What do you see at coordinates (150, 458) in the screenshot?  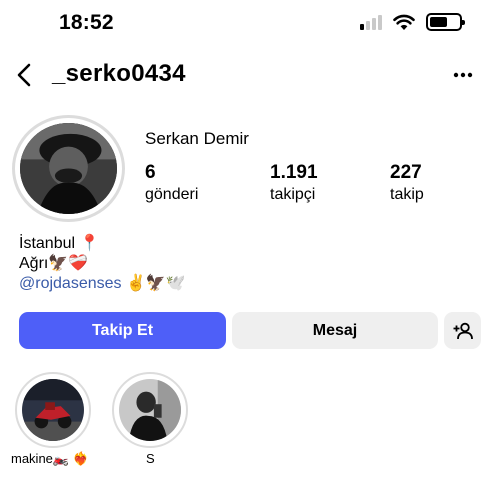 I see `highlight-label: S` at bounding box center [150, 458].